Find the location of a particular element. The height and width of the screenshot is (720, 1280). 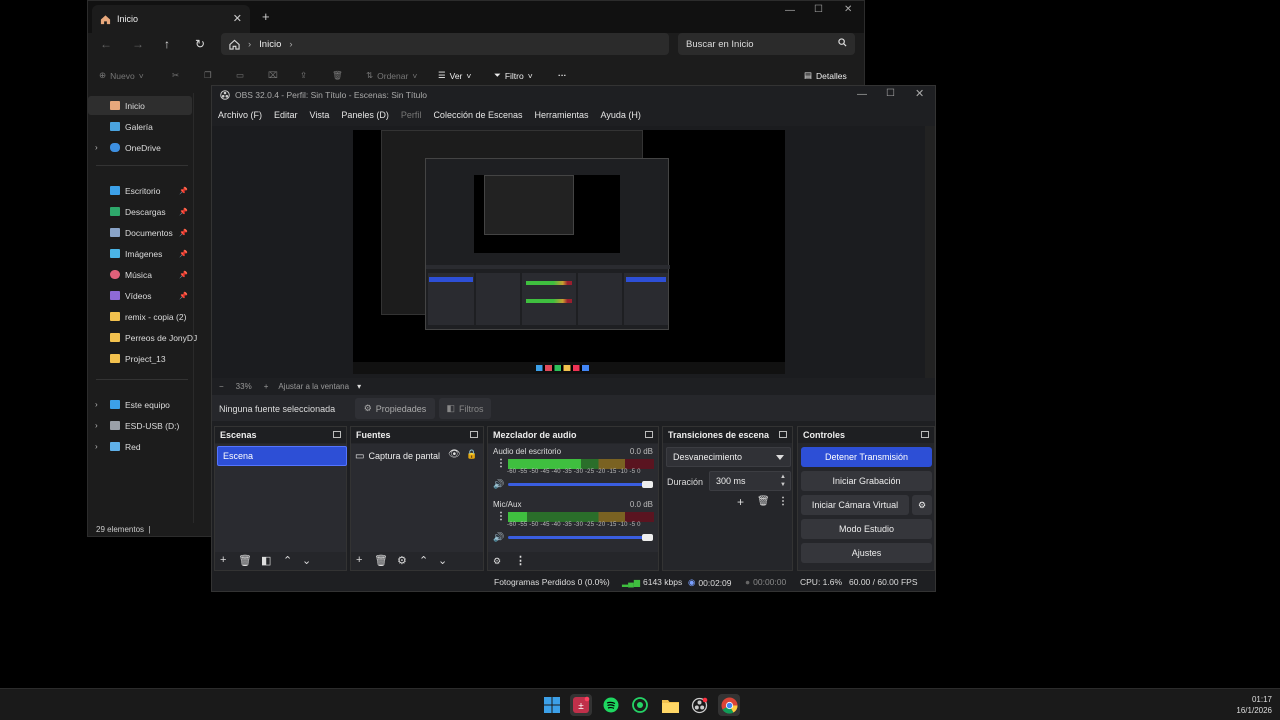

sidebar-item-este-equipo: › Este equipo is located at coordinates (140, 404).